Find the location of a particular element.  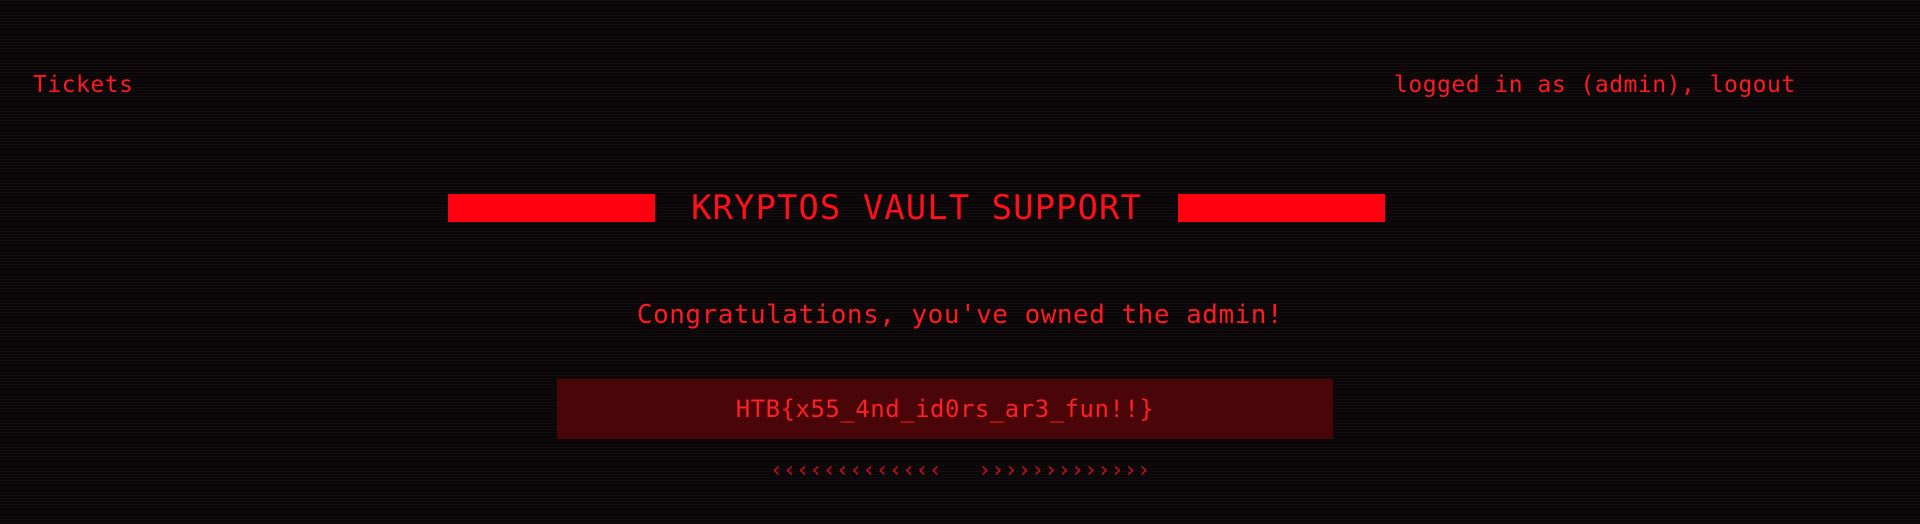

right-arrows-icon: ››››››››››››› is located at coordinates (1064, 470).